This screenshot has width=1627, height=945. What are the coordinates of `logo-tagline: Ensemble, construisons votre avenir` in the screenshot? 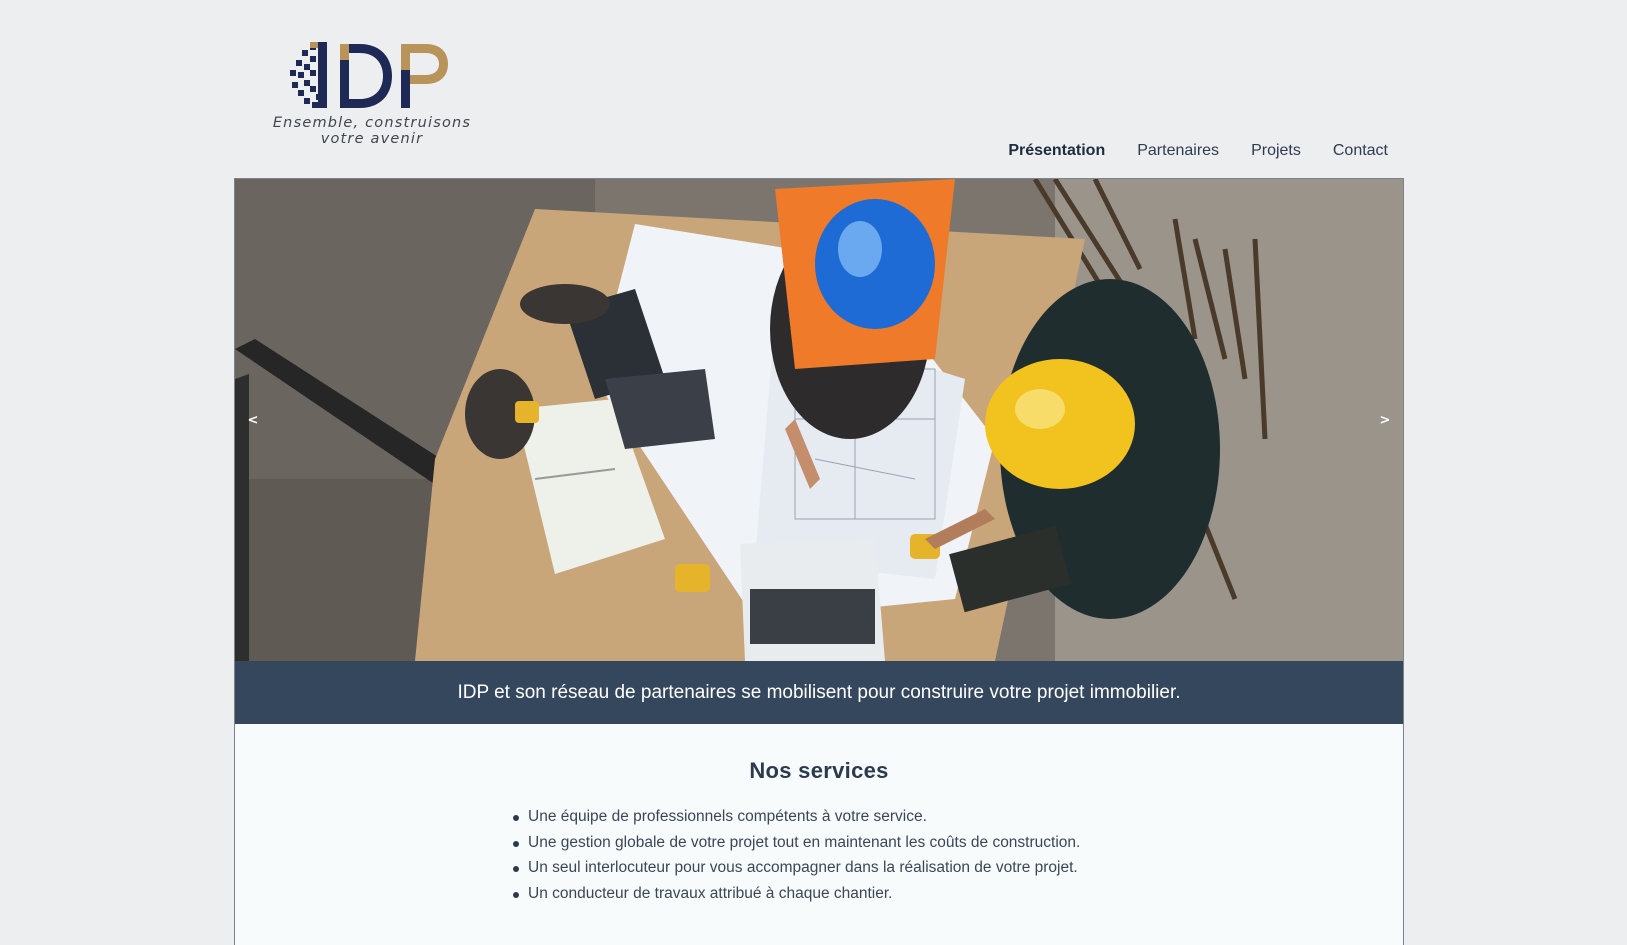 It's located at (372, 131).